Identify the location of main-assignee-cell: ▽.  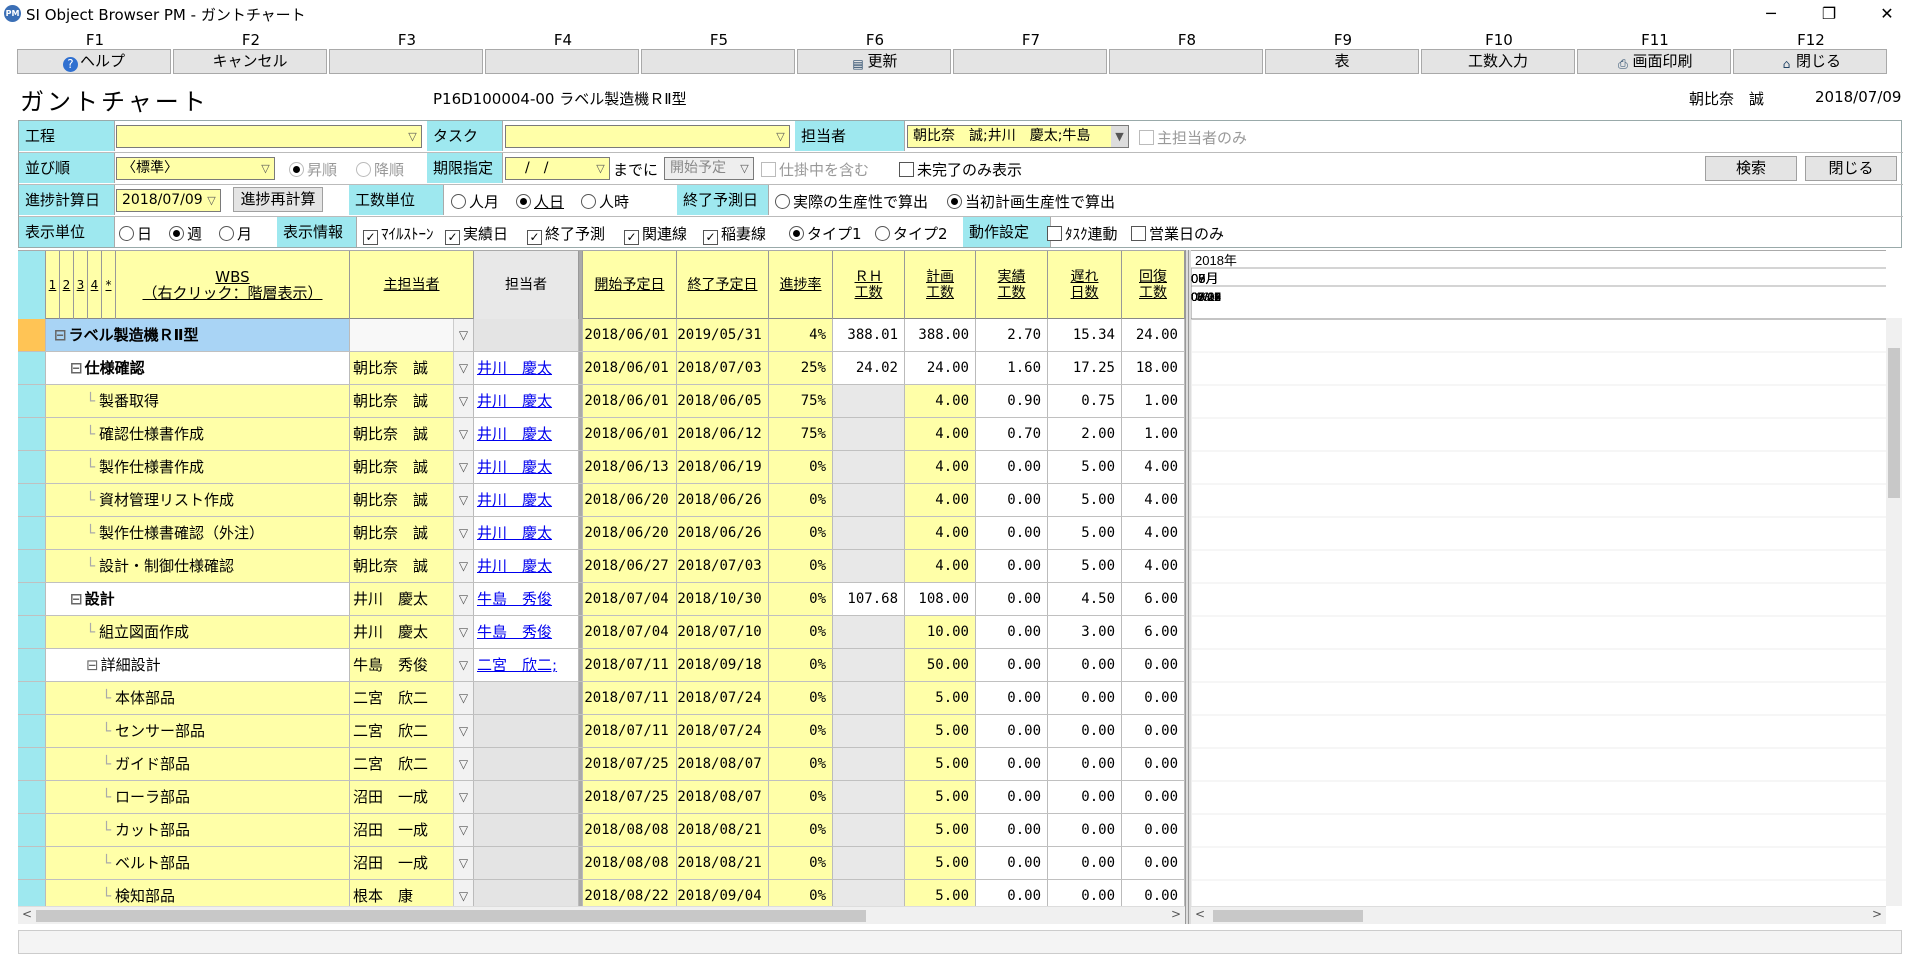
(412, 335).